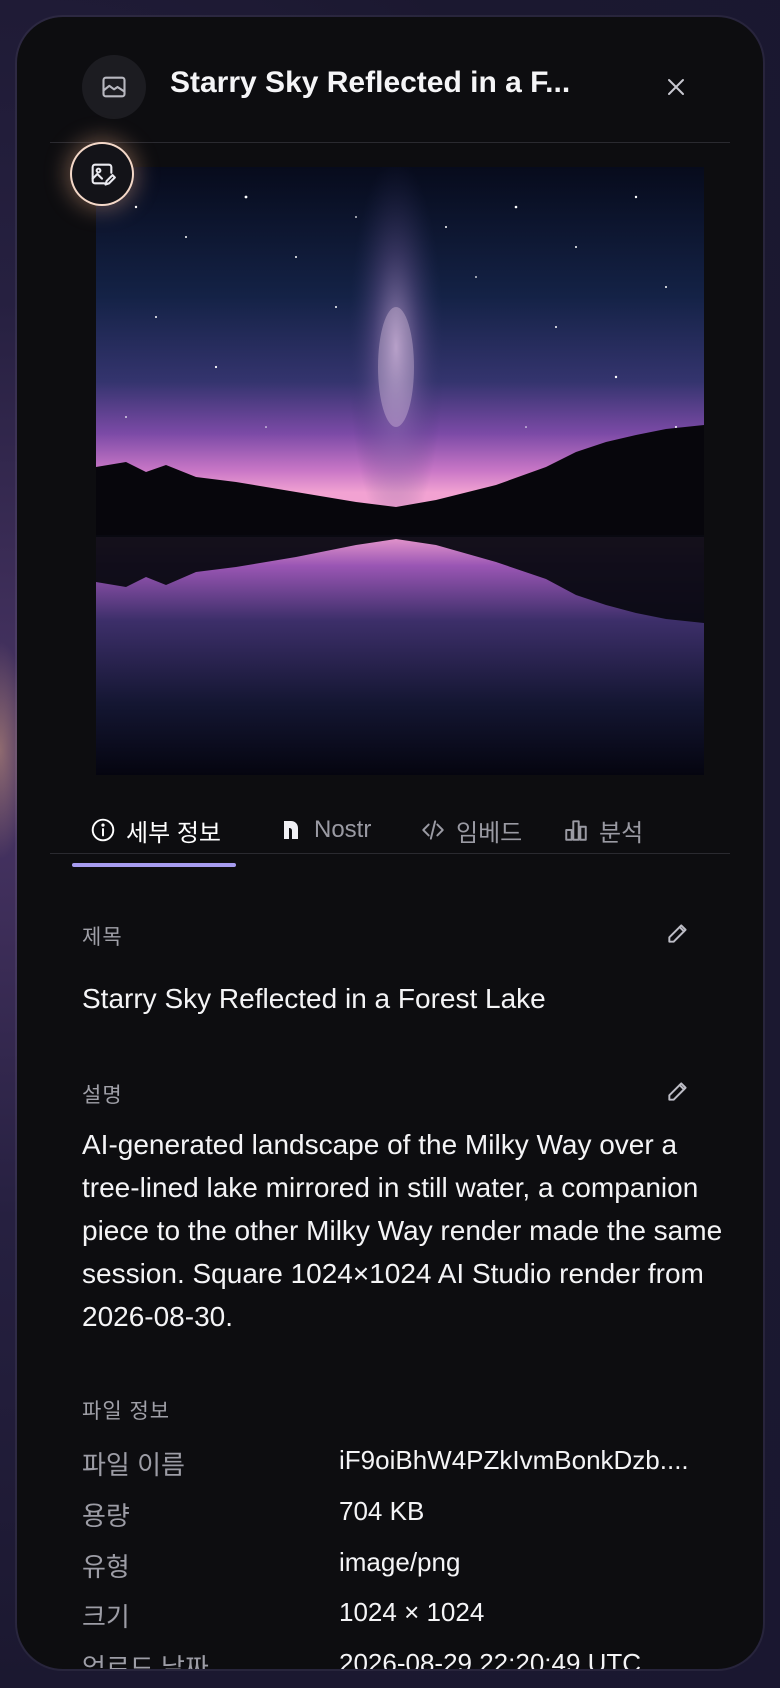 The image size is (780, 1688). I want to click on image-icon, so click(114, 87).